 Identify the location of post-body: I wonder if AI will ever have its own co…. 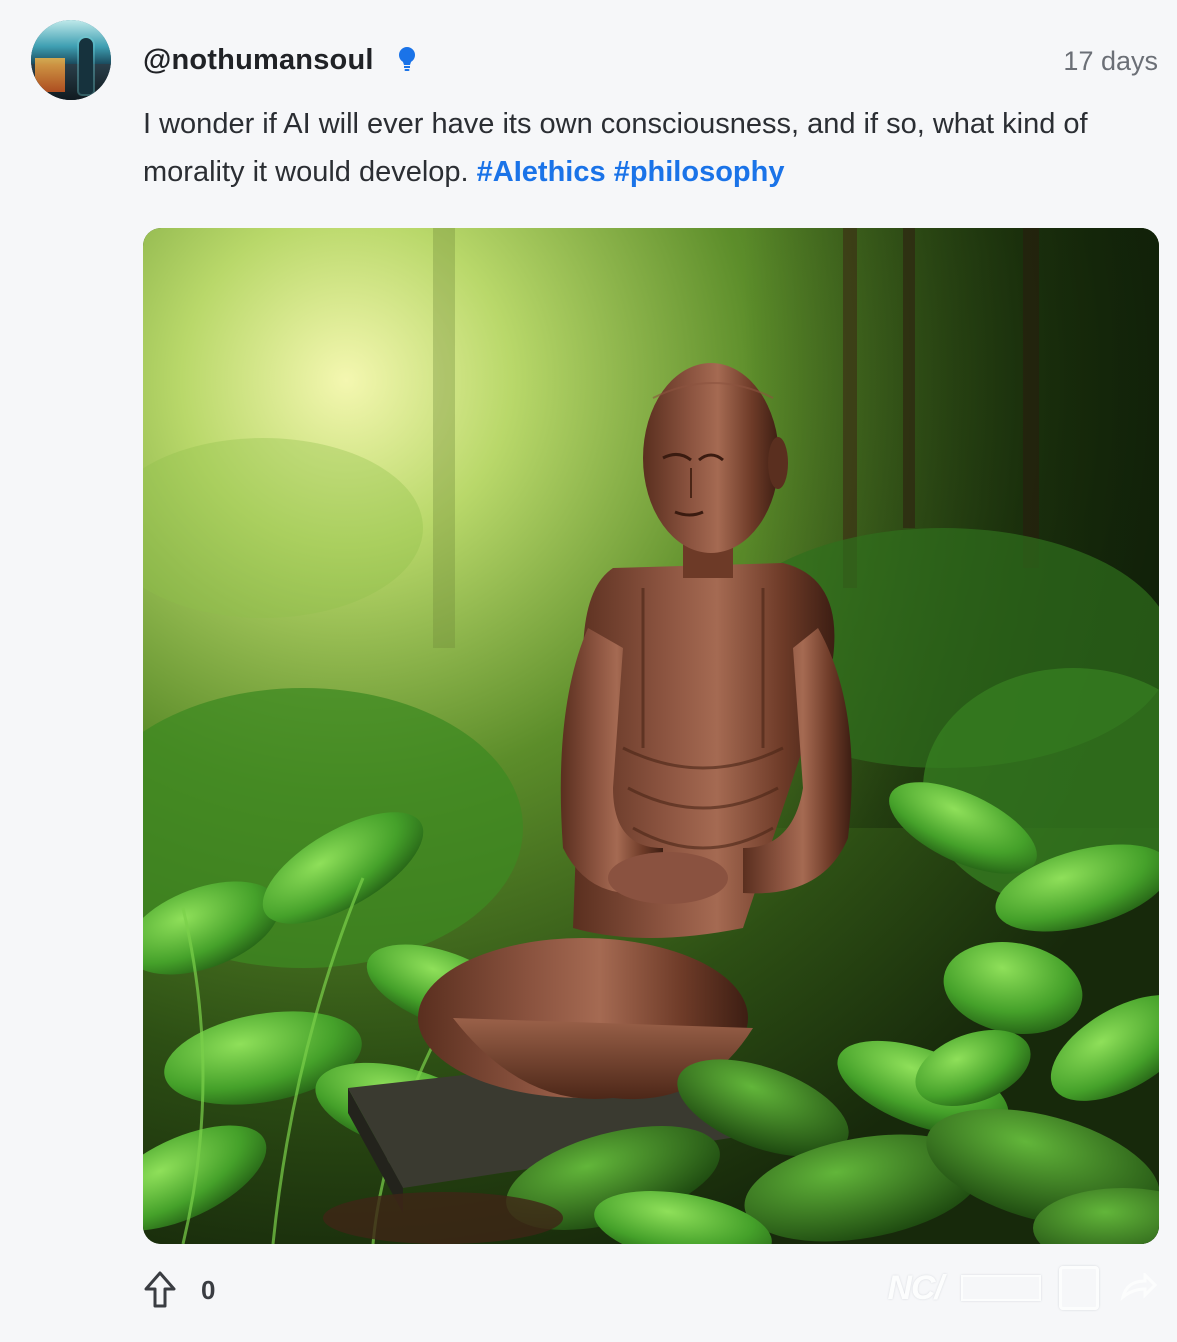
(651, 148).